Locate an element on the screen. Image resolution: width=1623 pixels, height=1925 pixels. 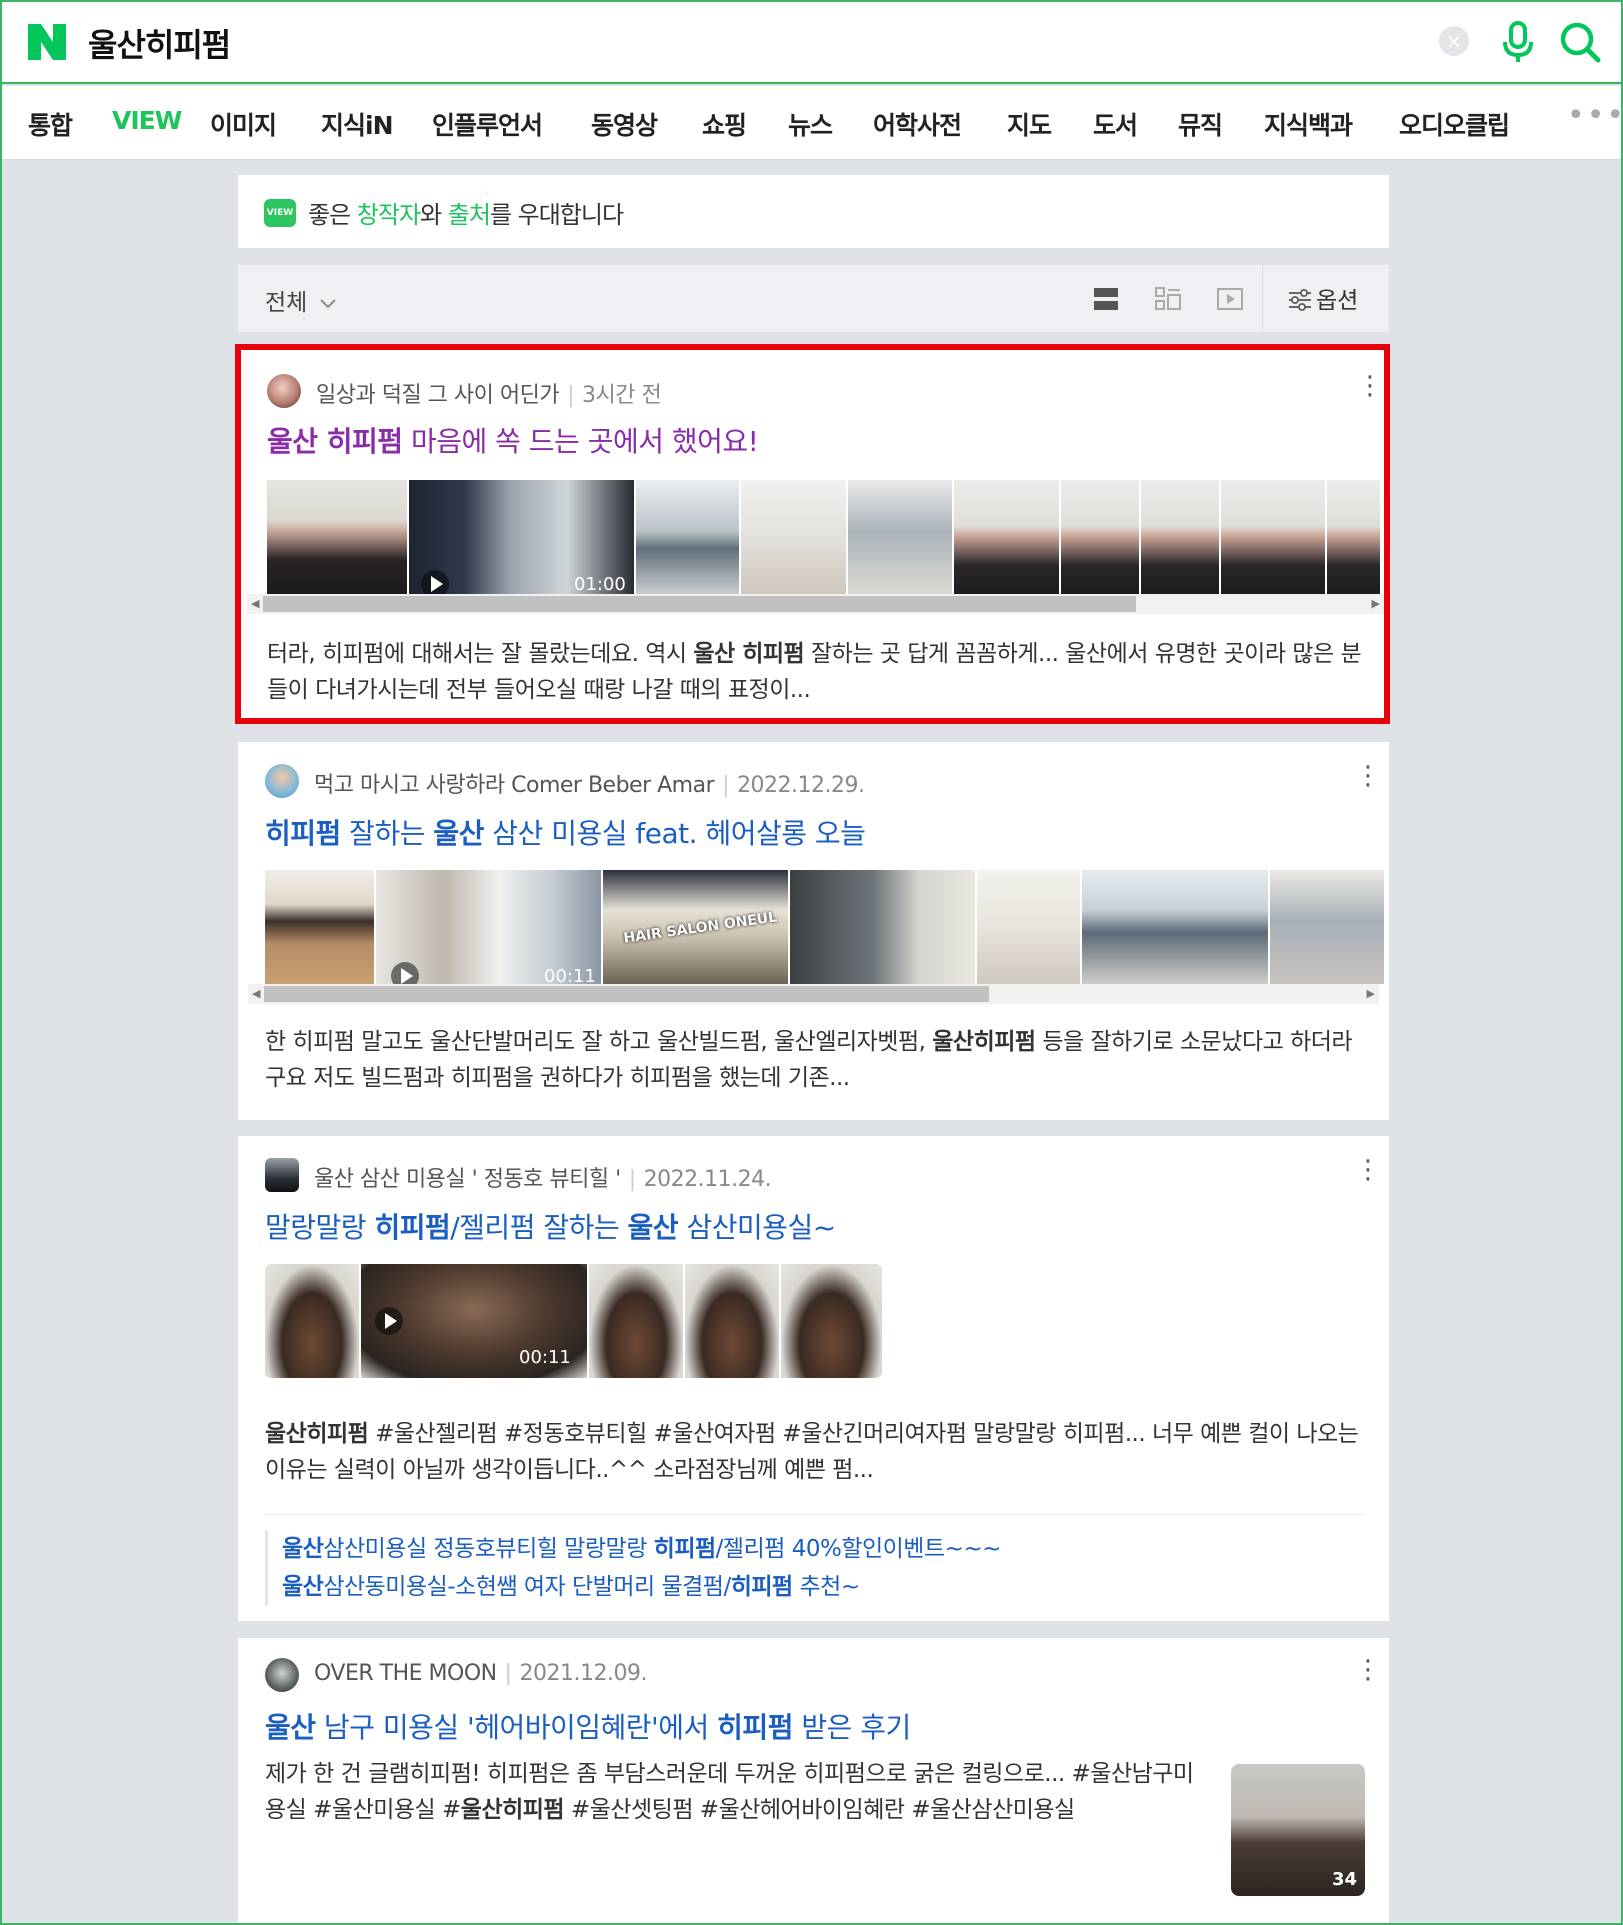
author-name: OVER THE MOON is located at coordinates (405, 1673).